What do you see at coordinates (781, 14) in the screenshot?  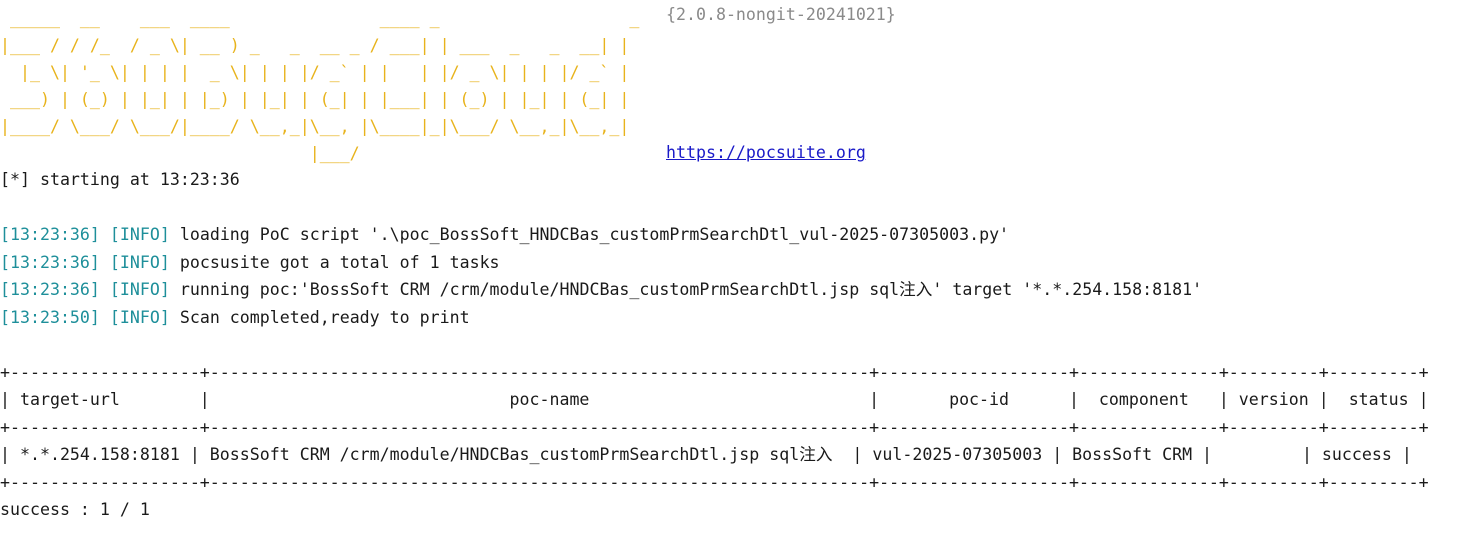 I see `version-label: {2.0.8-nongit-20241021}` at bounding box center [781, 14].